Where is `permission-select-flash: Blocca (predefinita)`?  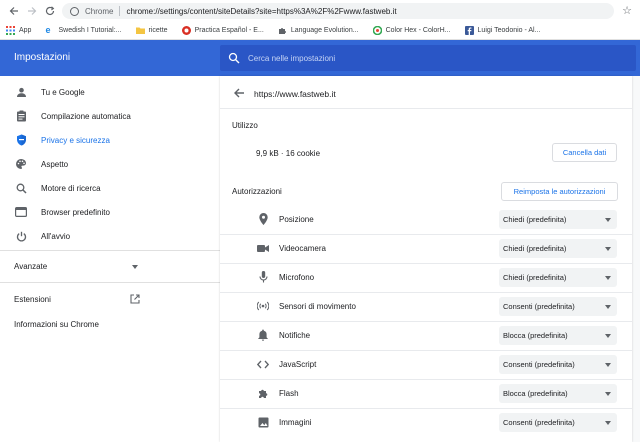 permission-select-flash: Blocca (predefinita) is located at coordinates (558, 393).